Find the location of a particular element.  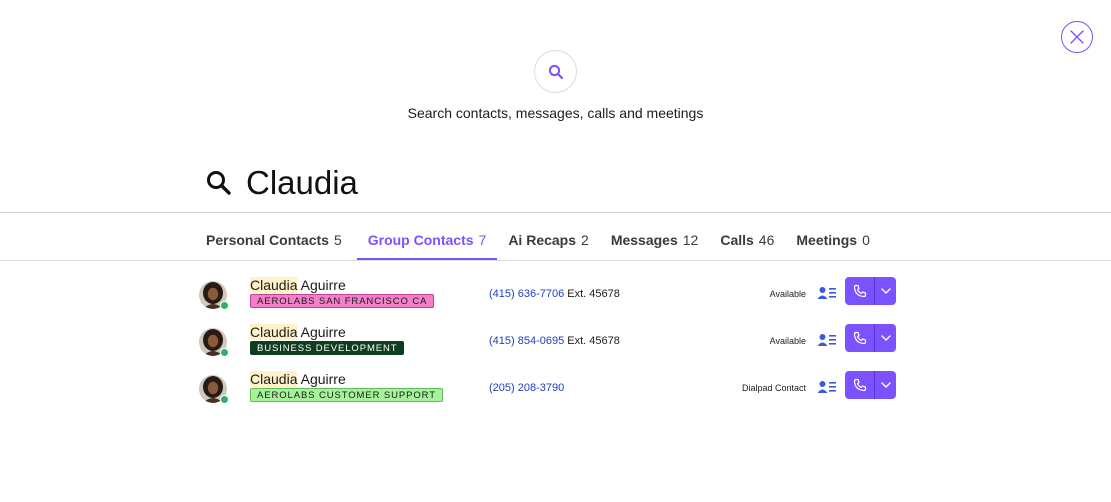

phone-number-link: (415) 854-0695 is located at coordinates (526, 341).